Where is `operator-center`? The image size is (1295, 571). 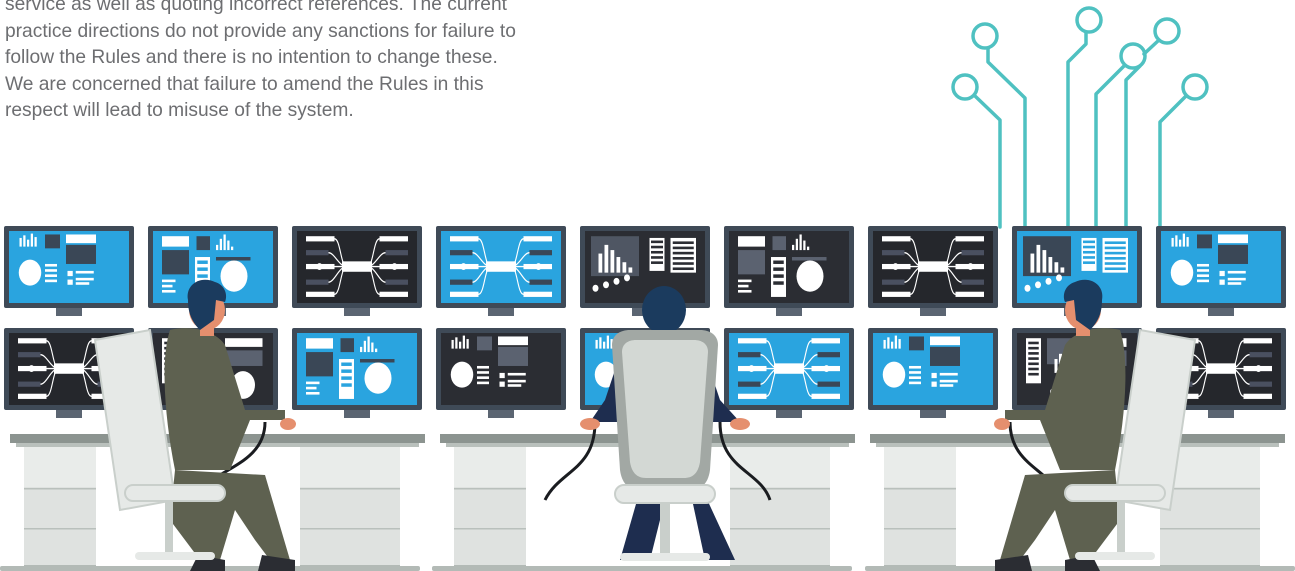 operator-center is located at coordinates (665, 423).